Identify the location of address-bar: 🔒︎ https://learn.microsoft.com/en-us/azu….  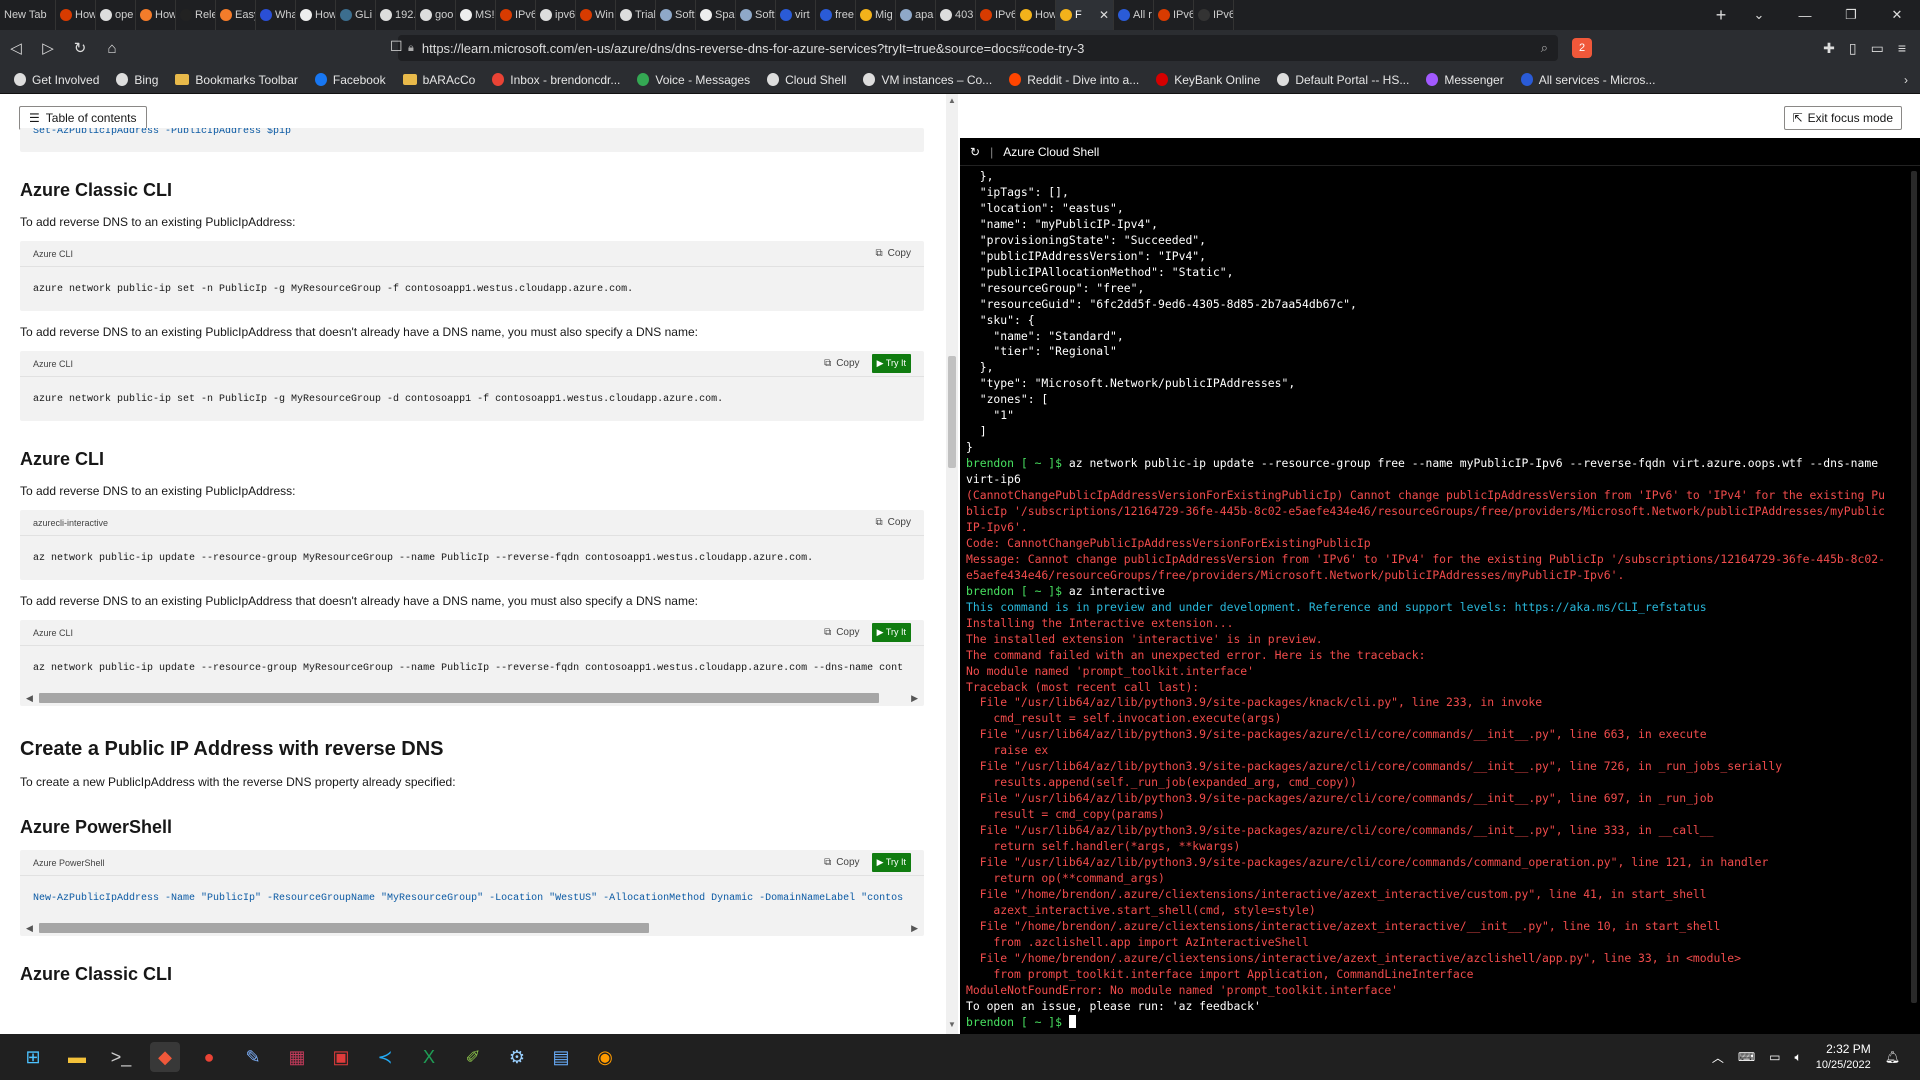
(978, 48).